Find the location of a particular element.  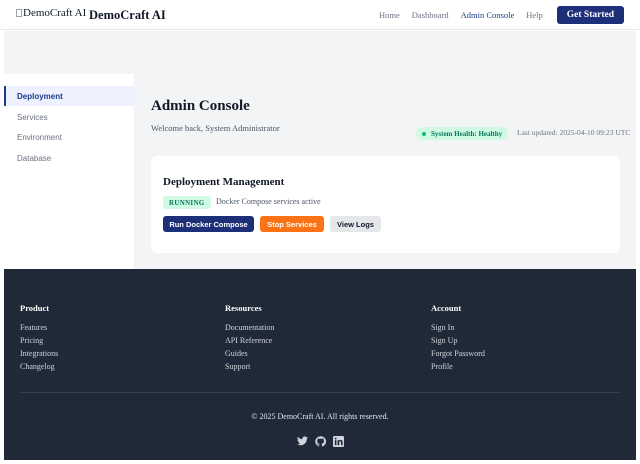

last-updated: Last updated: 2025-04-10 09:23 UTC is located at coordinates (574, 132).